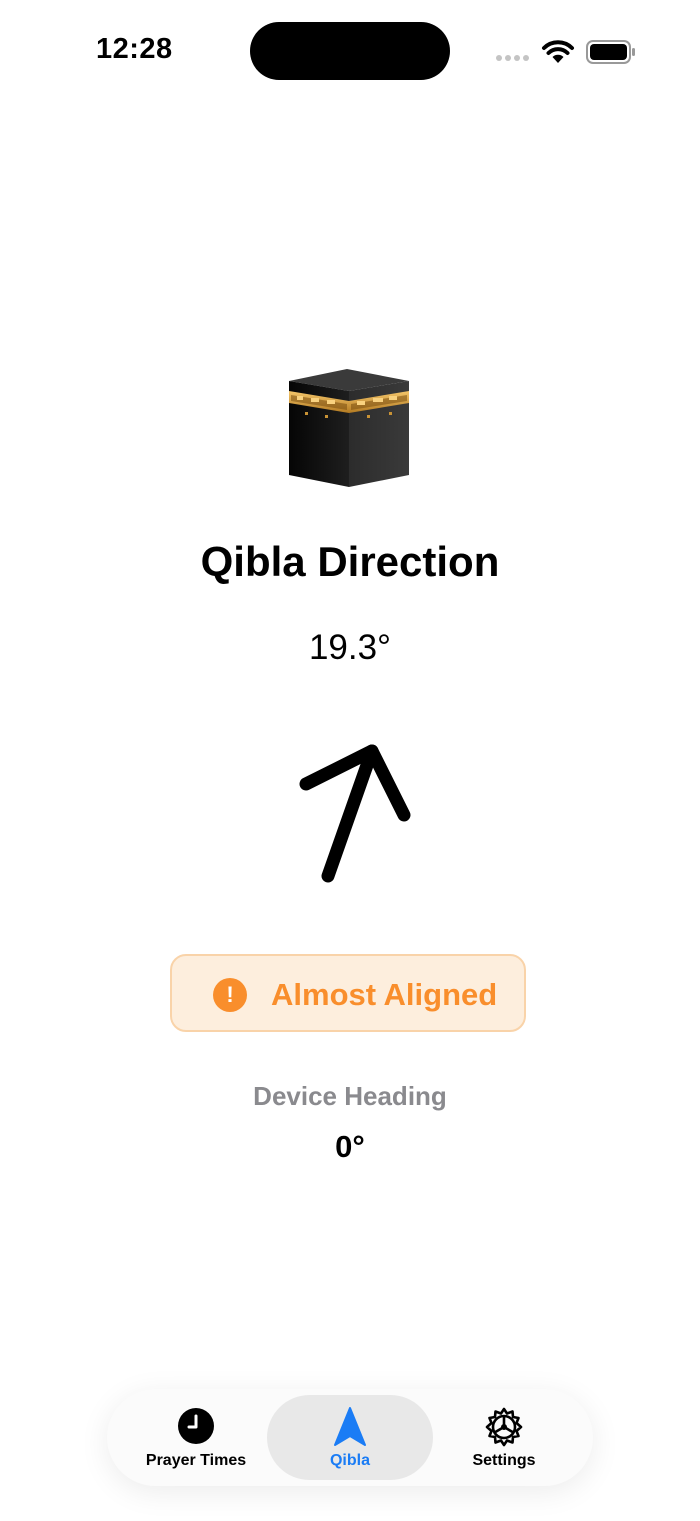 The height and width of the screenshot is (1521, 700). Describe the element at coordinates (350, 561) in the screenshot. I see `page-title: Qibla Direction` at that location.